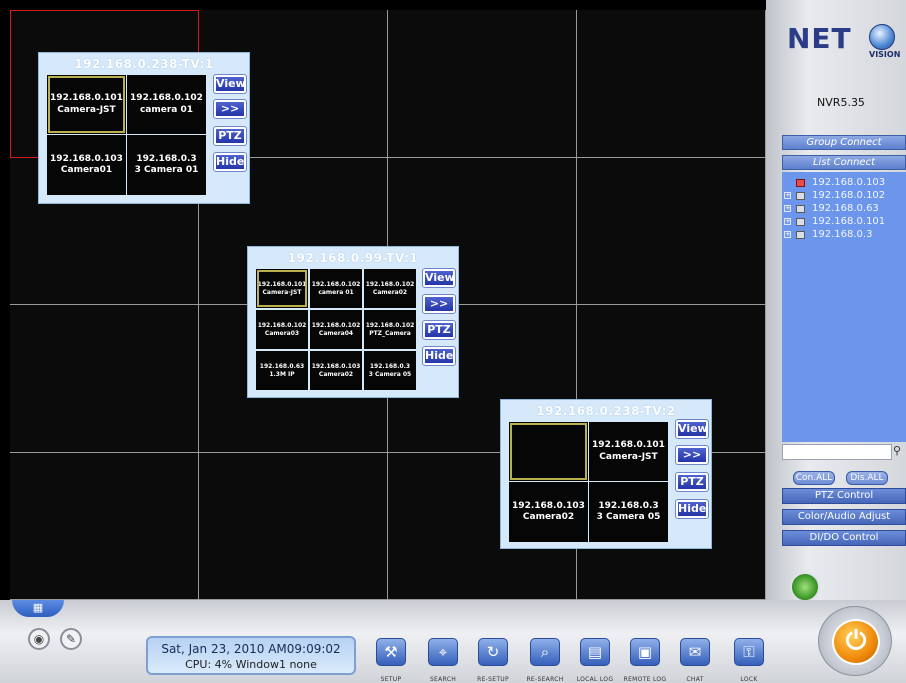 The image size is (906, 683). I want to click on re-search-button: ⌕, so click(545, 652).